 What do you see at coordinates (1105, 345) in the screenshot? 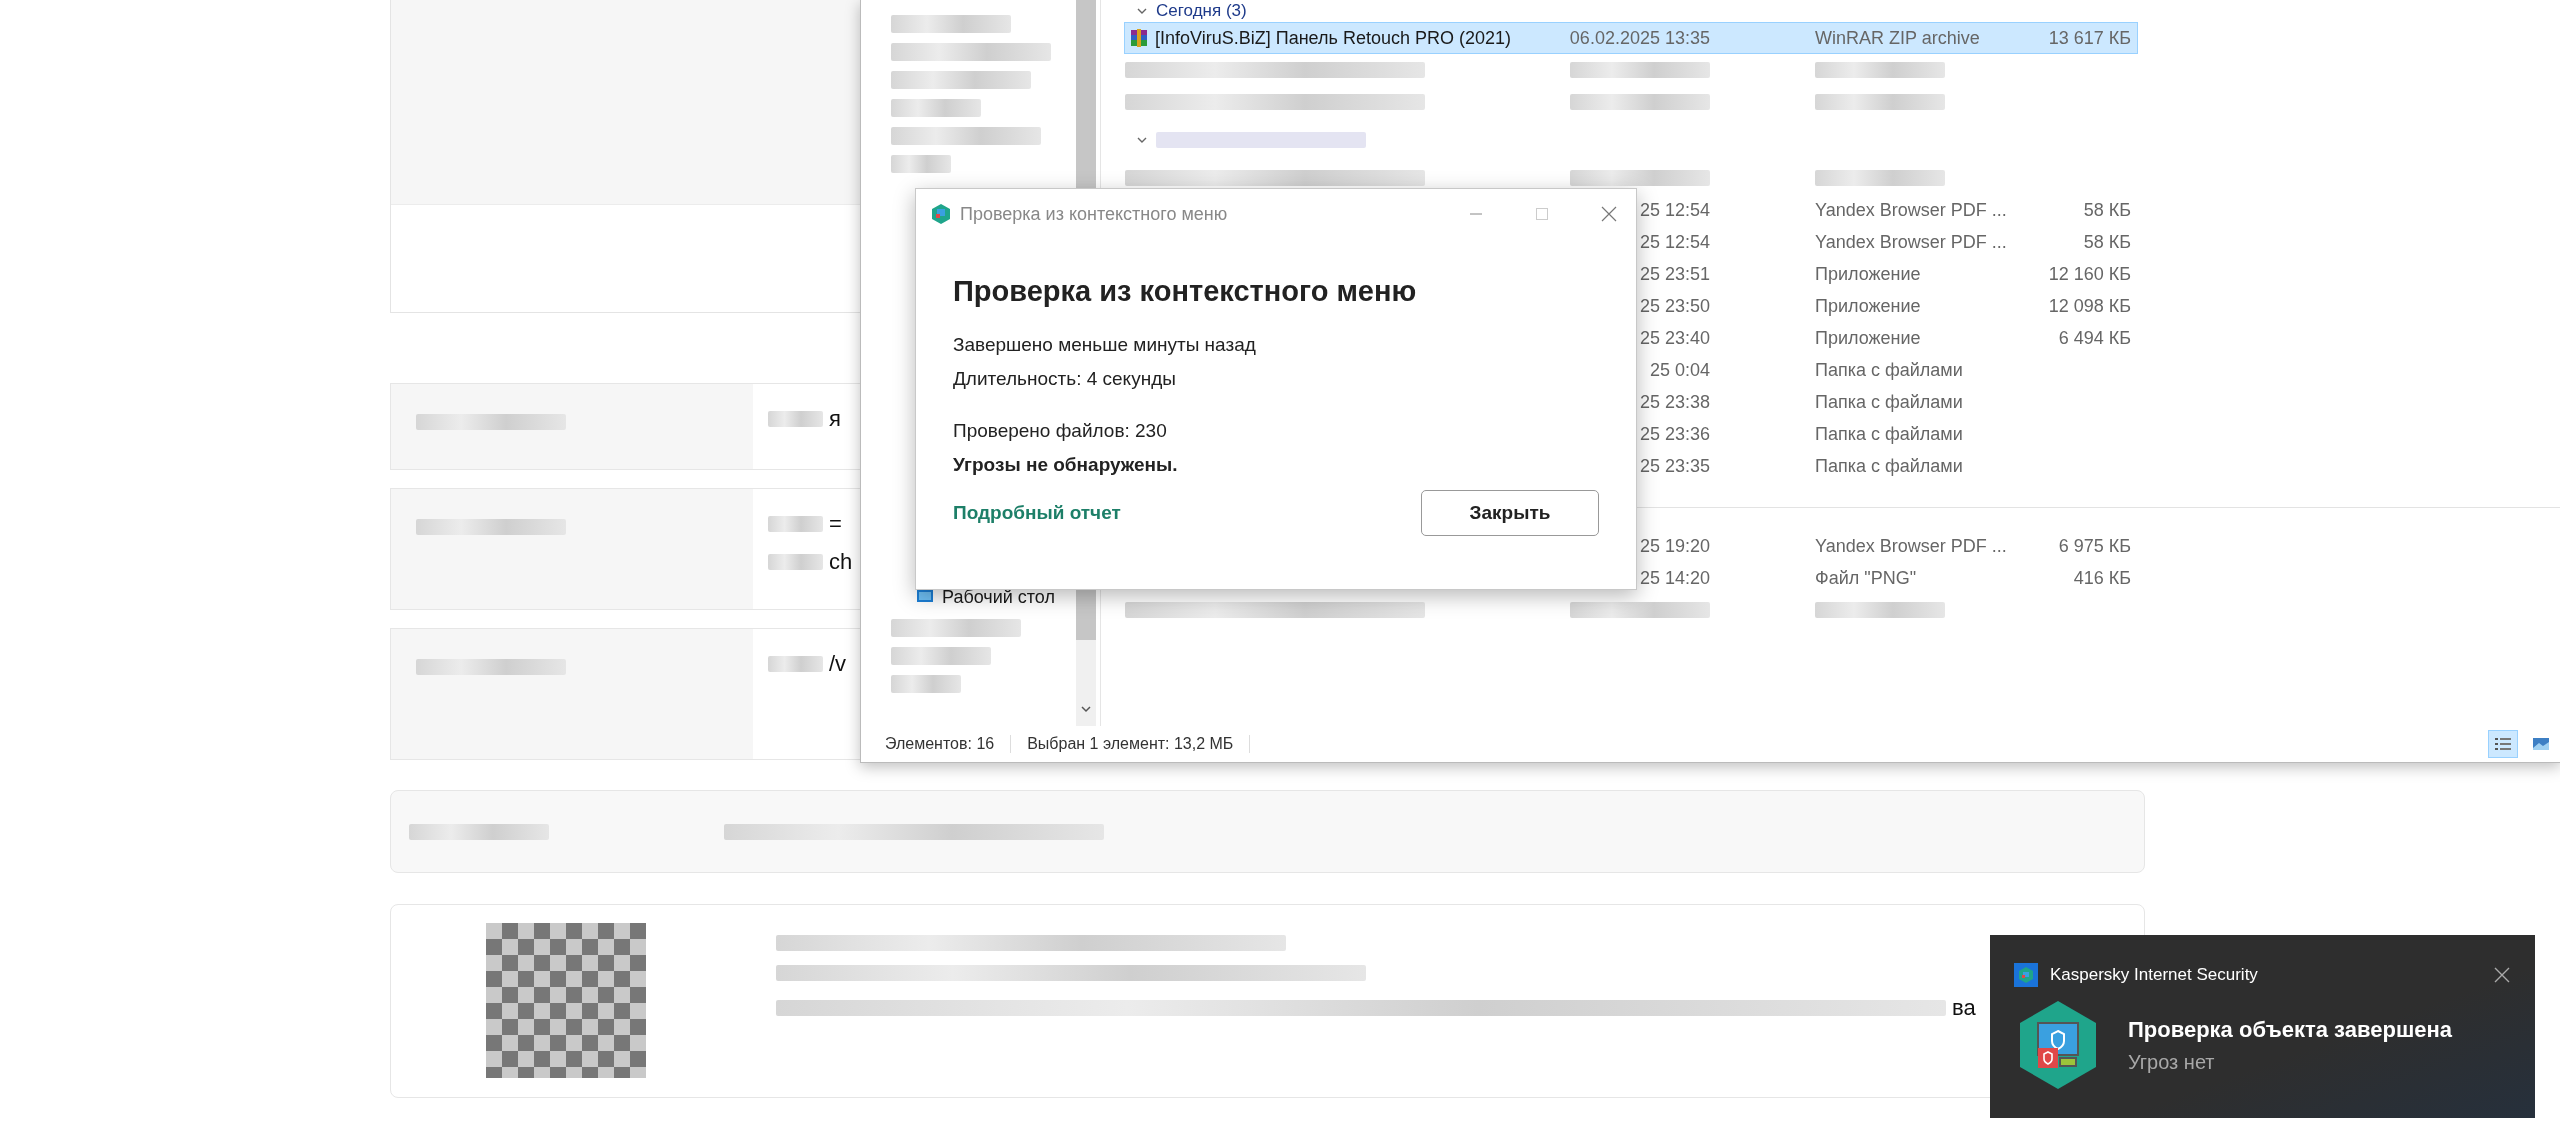
I see `scan-info: Завершено меньше минуты назад` at bounding box center [1105, 345].